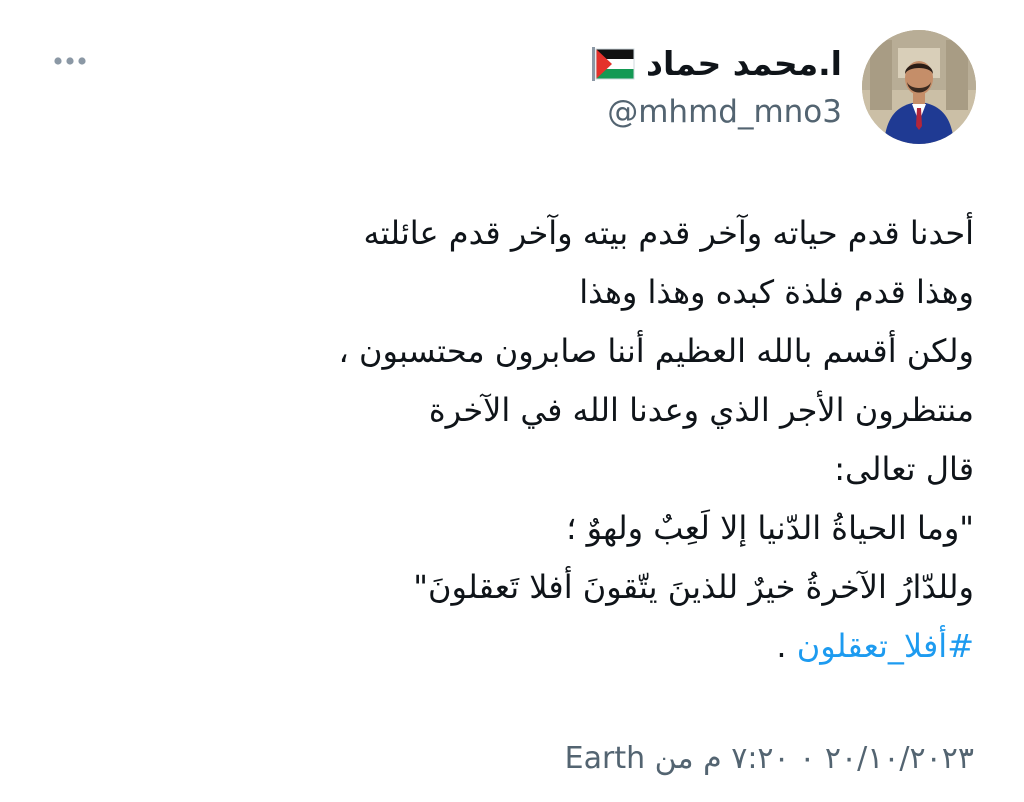 The image size is (1024, 802). What do you see at coordinates (885, 646) in the screenshot?
I see `hashtag-link: #أفلا_تعقلون` at bounding box center [885, 646].